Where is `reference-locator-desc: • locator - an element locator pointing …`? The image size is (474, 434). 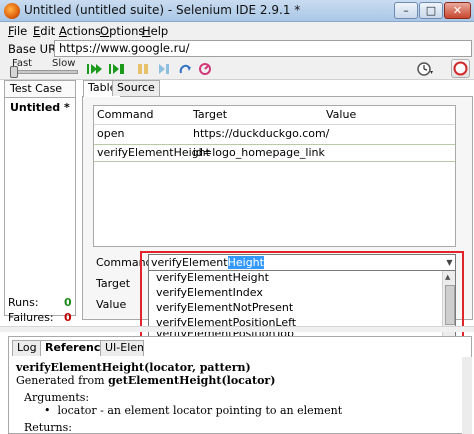
reference-locator-desc: • locator - an element locator pointing … is located at coordinates (193, 410).